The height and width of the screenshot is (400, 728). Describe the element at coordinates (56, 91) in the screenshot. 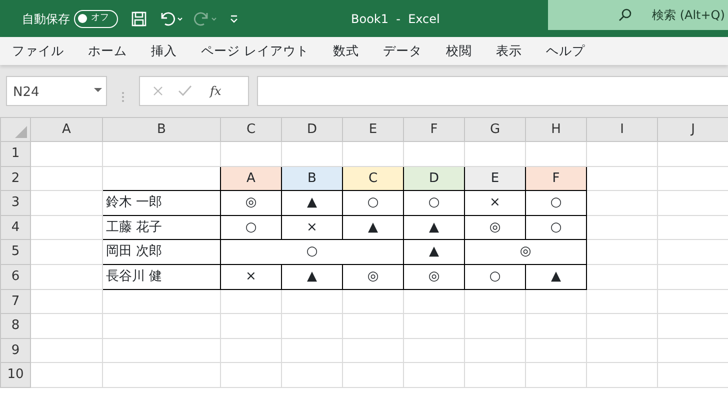

I see `name-box: N24` at that location.